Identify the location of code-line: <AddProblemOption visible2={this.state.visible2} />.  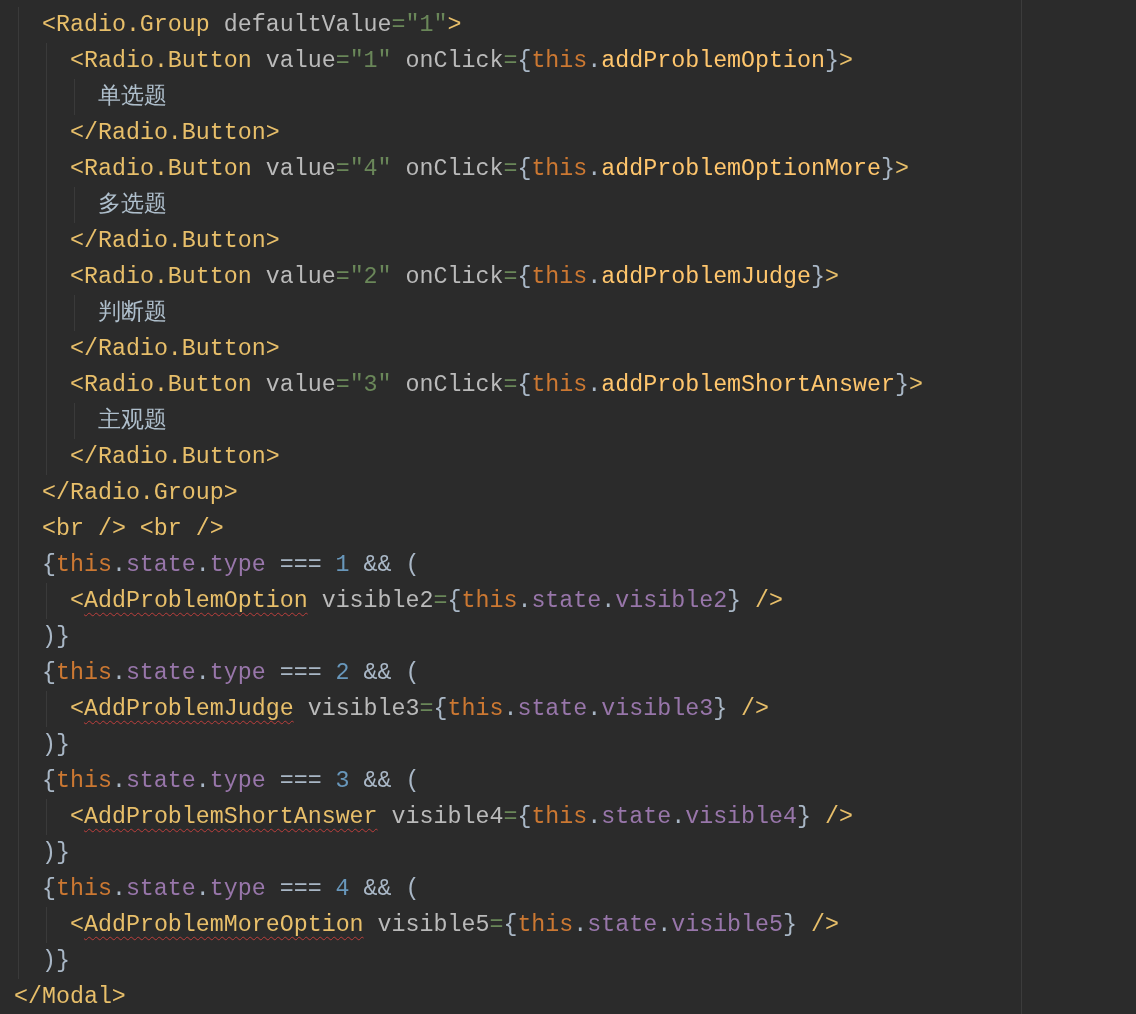
(427, 601).